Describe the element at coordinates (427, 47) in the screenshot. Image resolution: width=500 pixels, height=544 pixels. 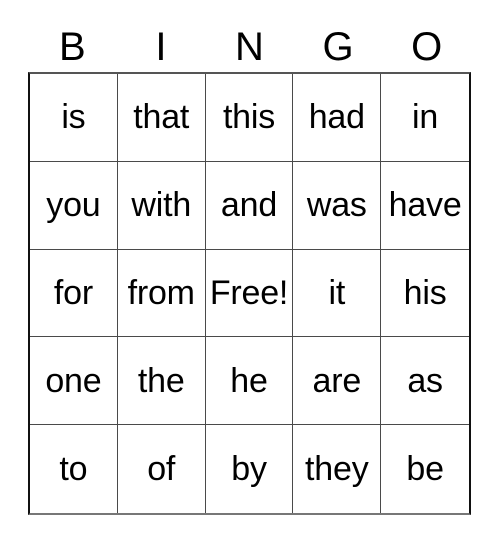
I see `header-letter-o: O` at that location.